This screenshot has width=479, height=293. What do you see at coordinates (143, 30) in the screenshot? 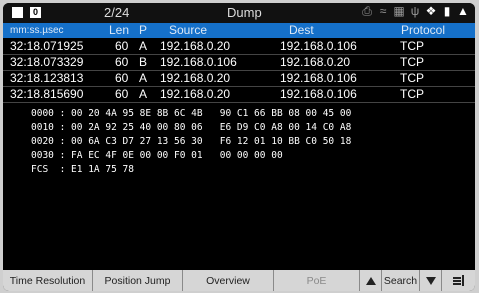
I see `header-p: P` at bounding box center [143, 30].